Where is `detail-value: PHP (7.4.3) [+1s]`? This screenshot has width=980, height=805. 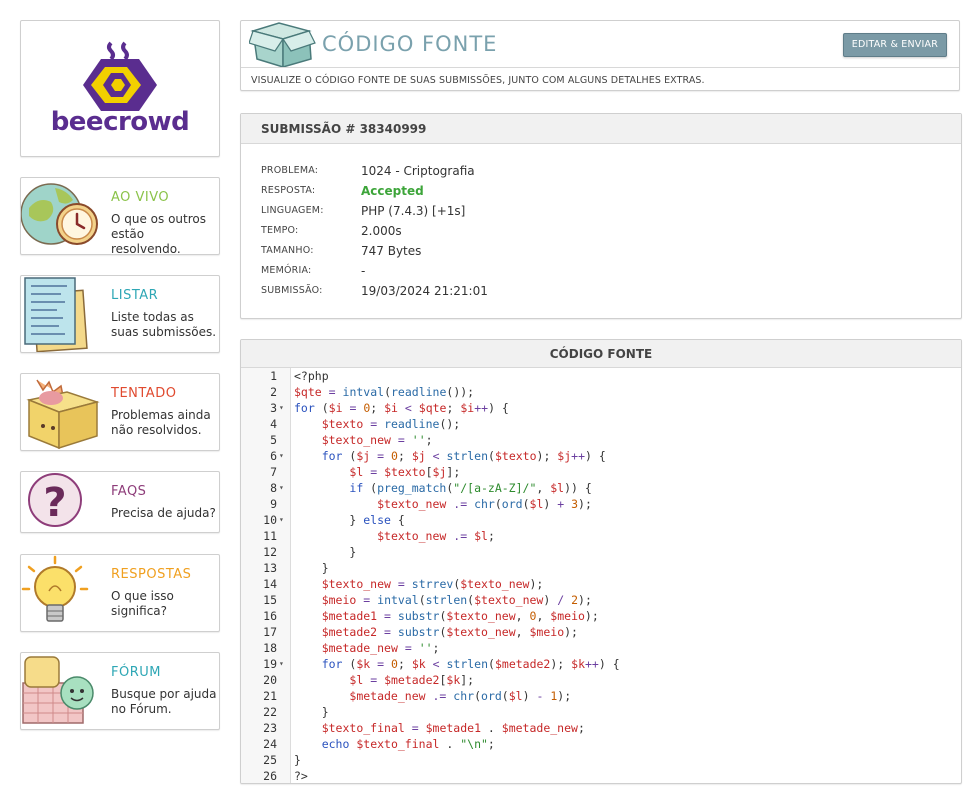 detail-value: PHP (7.4.3) [+1s] is located at coordinates (413, 211).